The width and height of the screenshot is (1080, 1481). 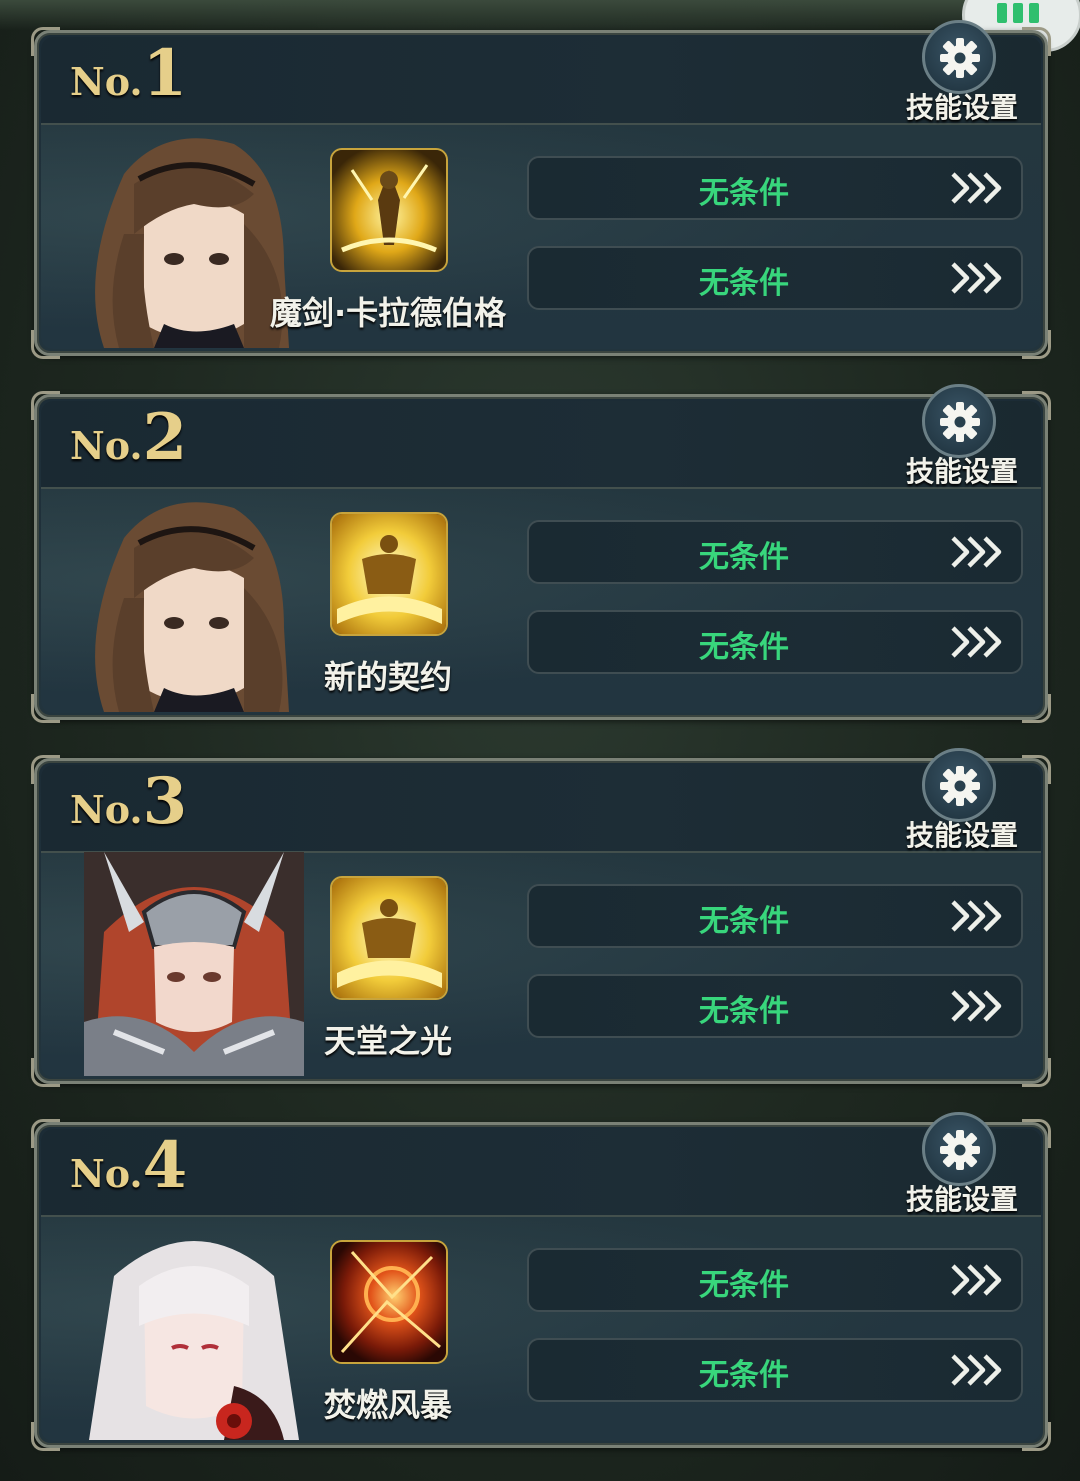 What do you see at coordinates (540, 15) in the screenshot?
I see `top-background` at bounding box center [540, 15].